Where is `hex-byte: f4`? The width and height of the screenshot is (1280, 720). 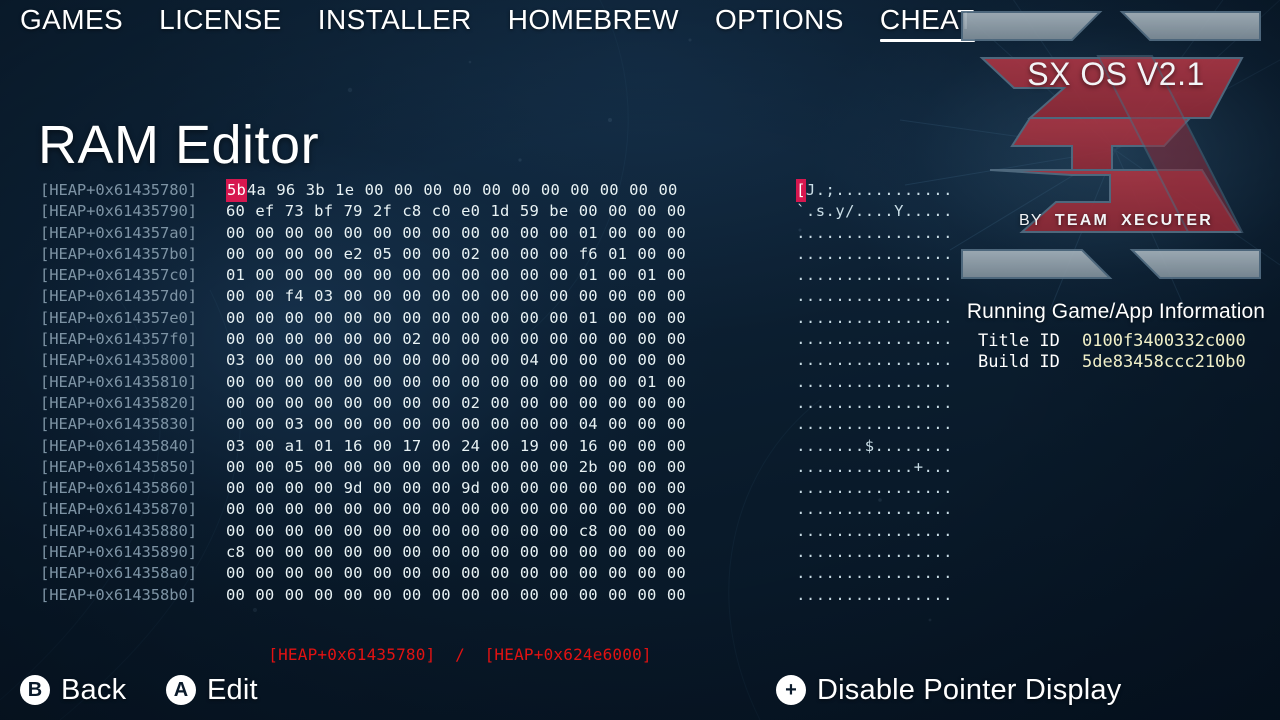 hex-byte: f4 is located at coordinates (299, 296).